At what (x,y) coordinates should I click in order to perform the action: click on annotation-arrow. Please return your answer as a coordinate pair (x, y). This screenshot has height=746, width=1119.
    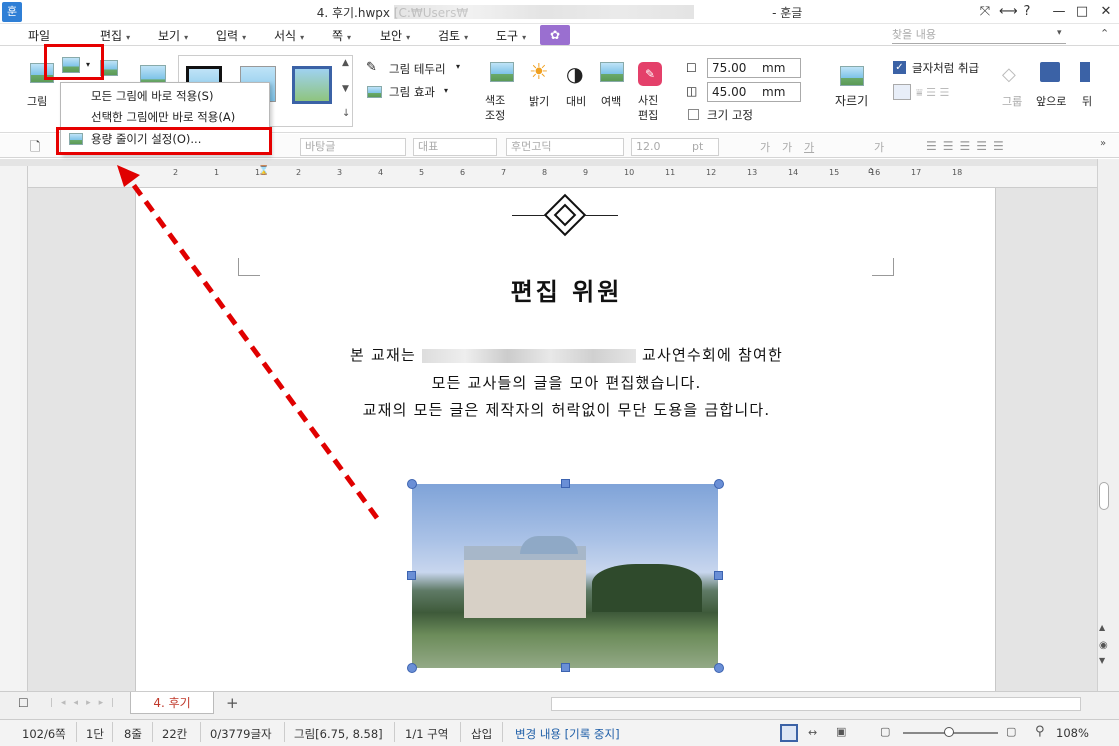
    Looking at the image, I should click on (248, 342).